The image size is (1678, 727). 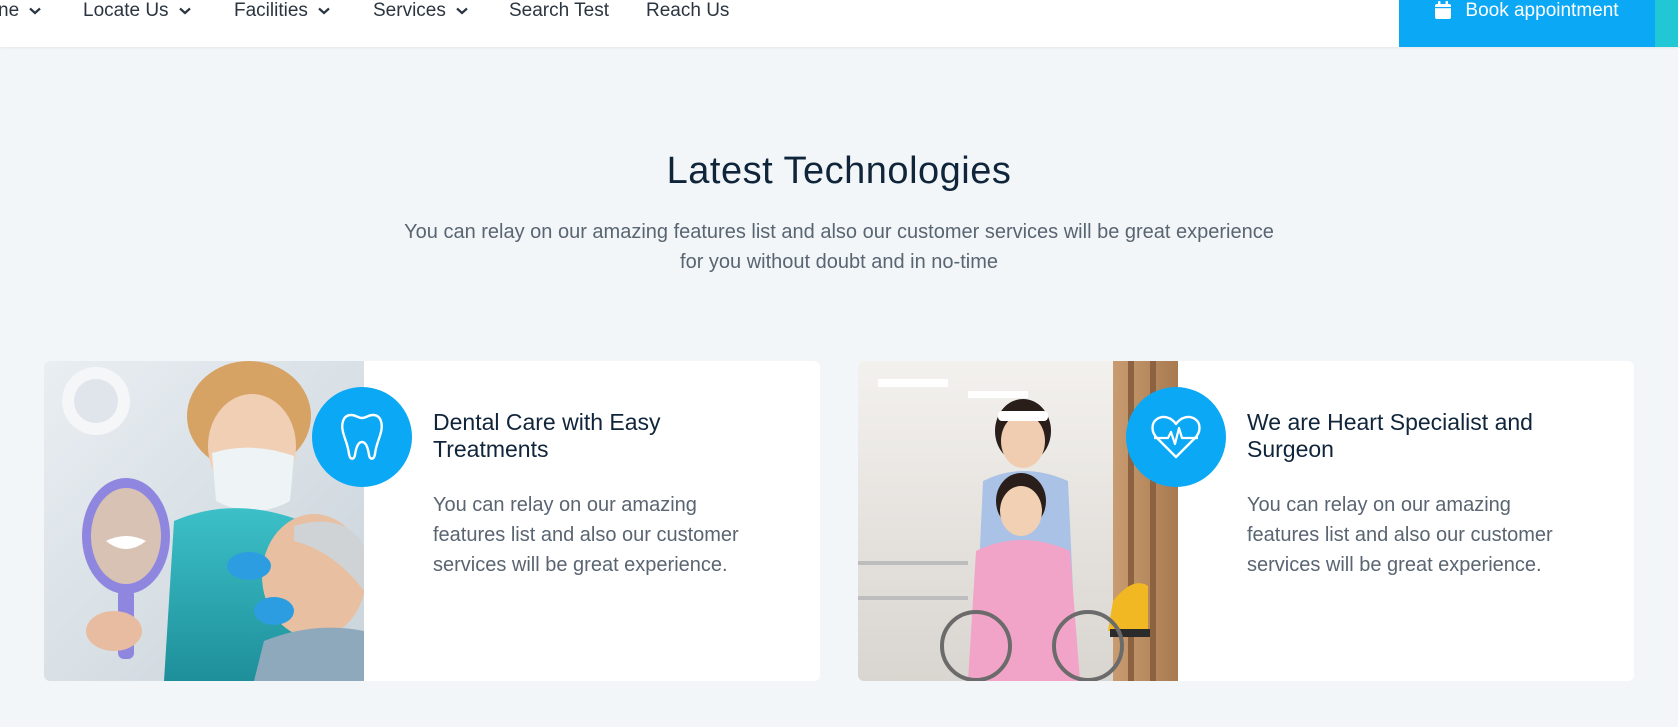 I want to click on tooth-icon, so click(x=362, y=437).